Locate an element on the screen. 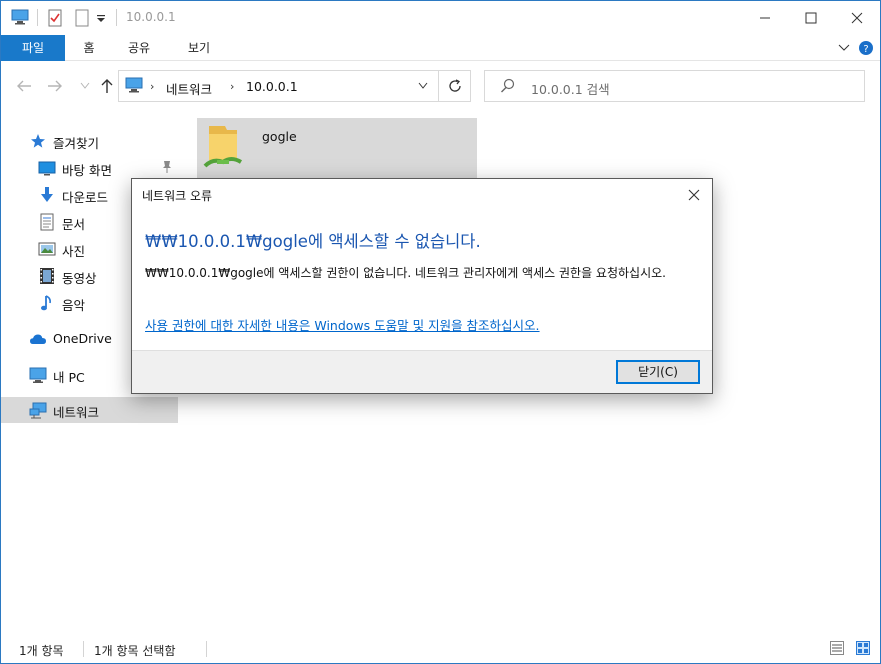 This screenshot has width=881, height=664. download-icon is located at coordinates (47, 195).